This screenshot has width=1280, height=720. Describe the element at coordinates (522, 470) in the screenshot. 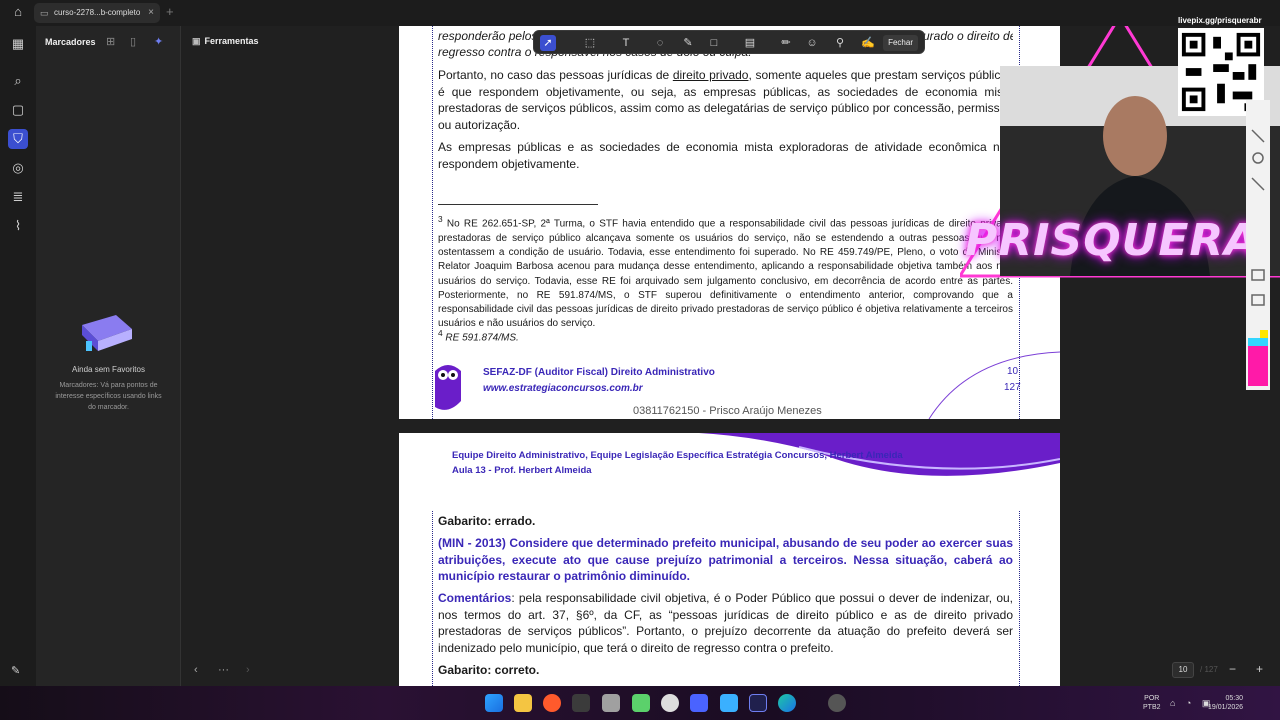

I see `page-header-lesson: Aula 13 - Prof. Herbert Almeida` at that location.